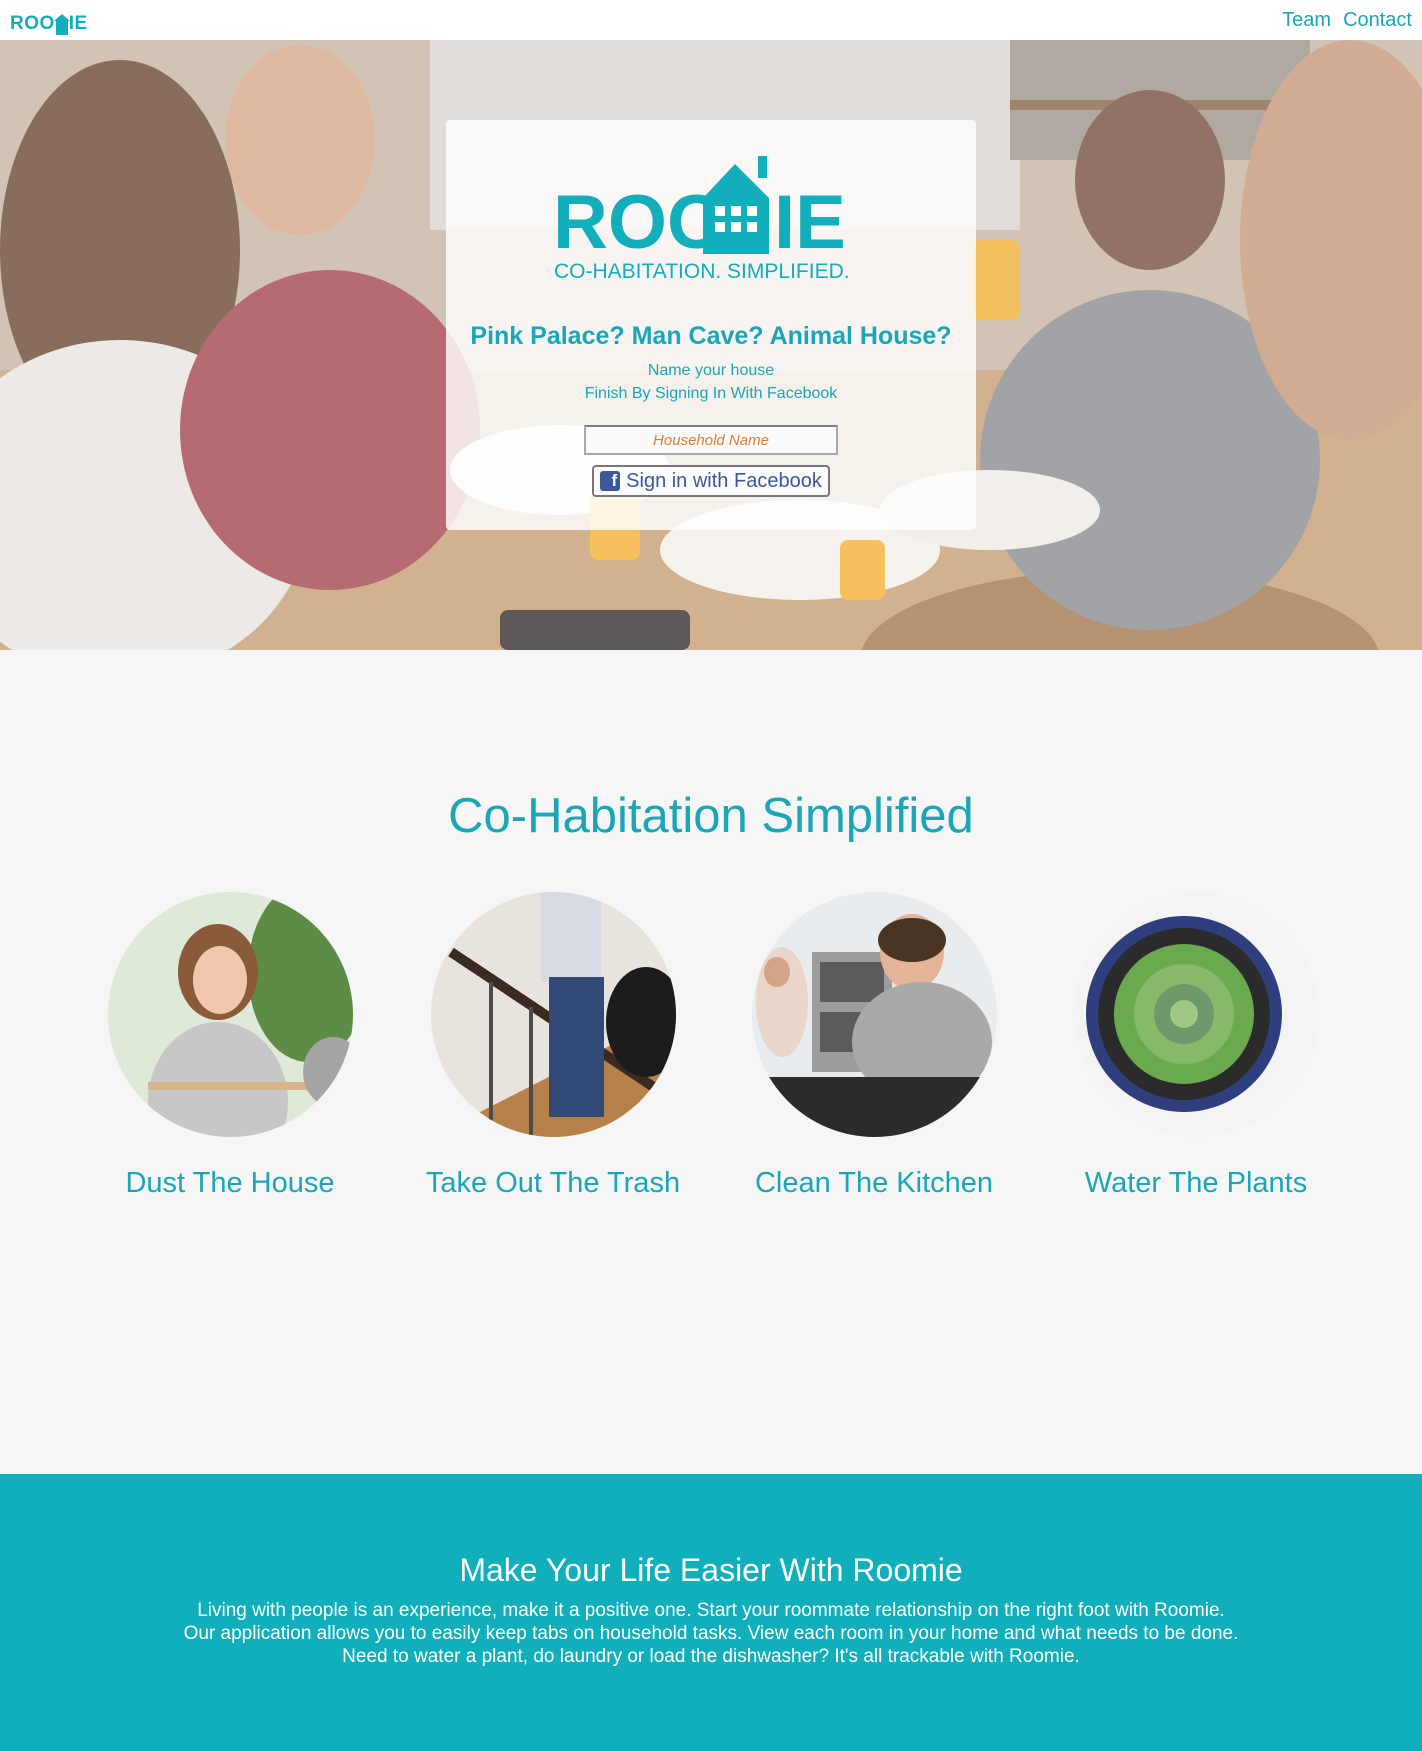  I want to click on kitchen-cleaning-photo, so click(874, 1014).